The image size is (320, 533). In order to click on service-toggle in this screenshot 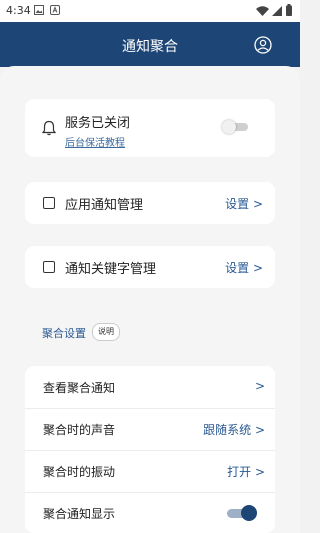, I will do `click(236, 127)`.